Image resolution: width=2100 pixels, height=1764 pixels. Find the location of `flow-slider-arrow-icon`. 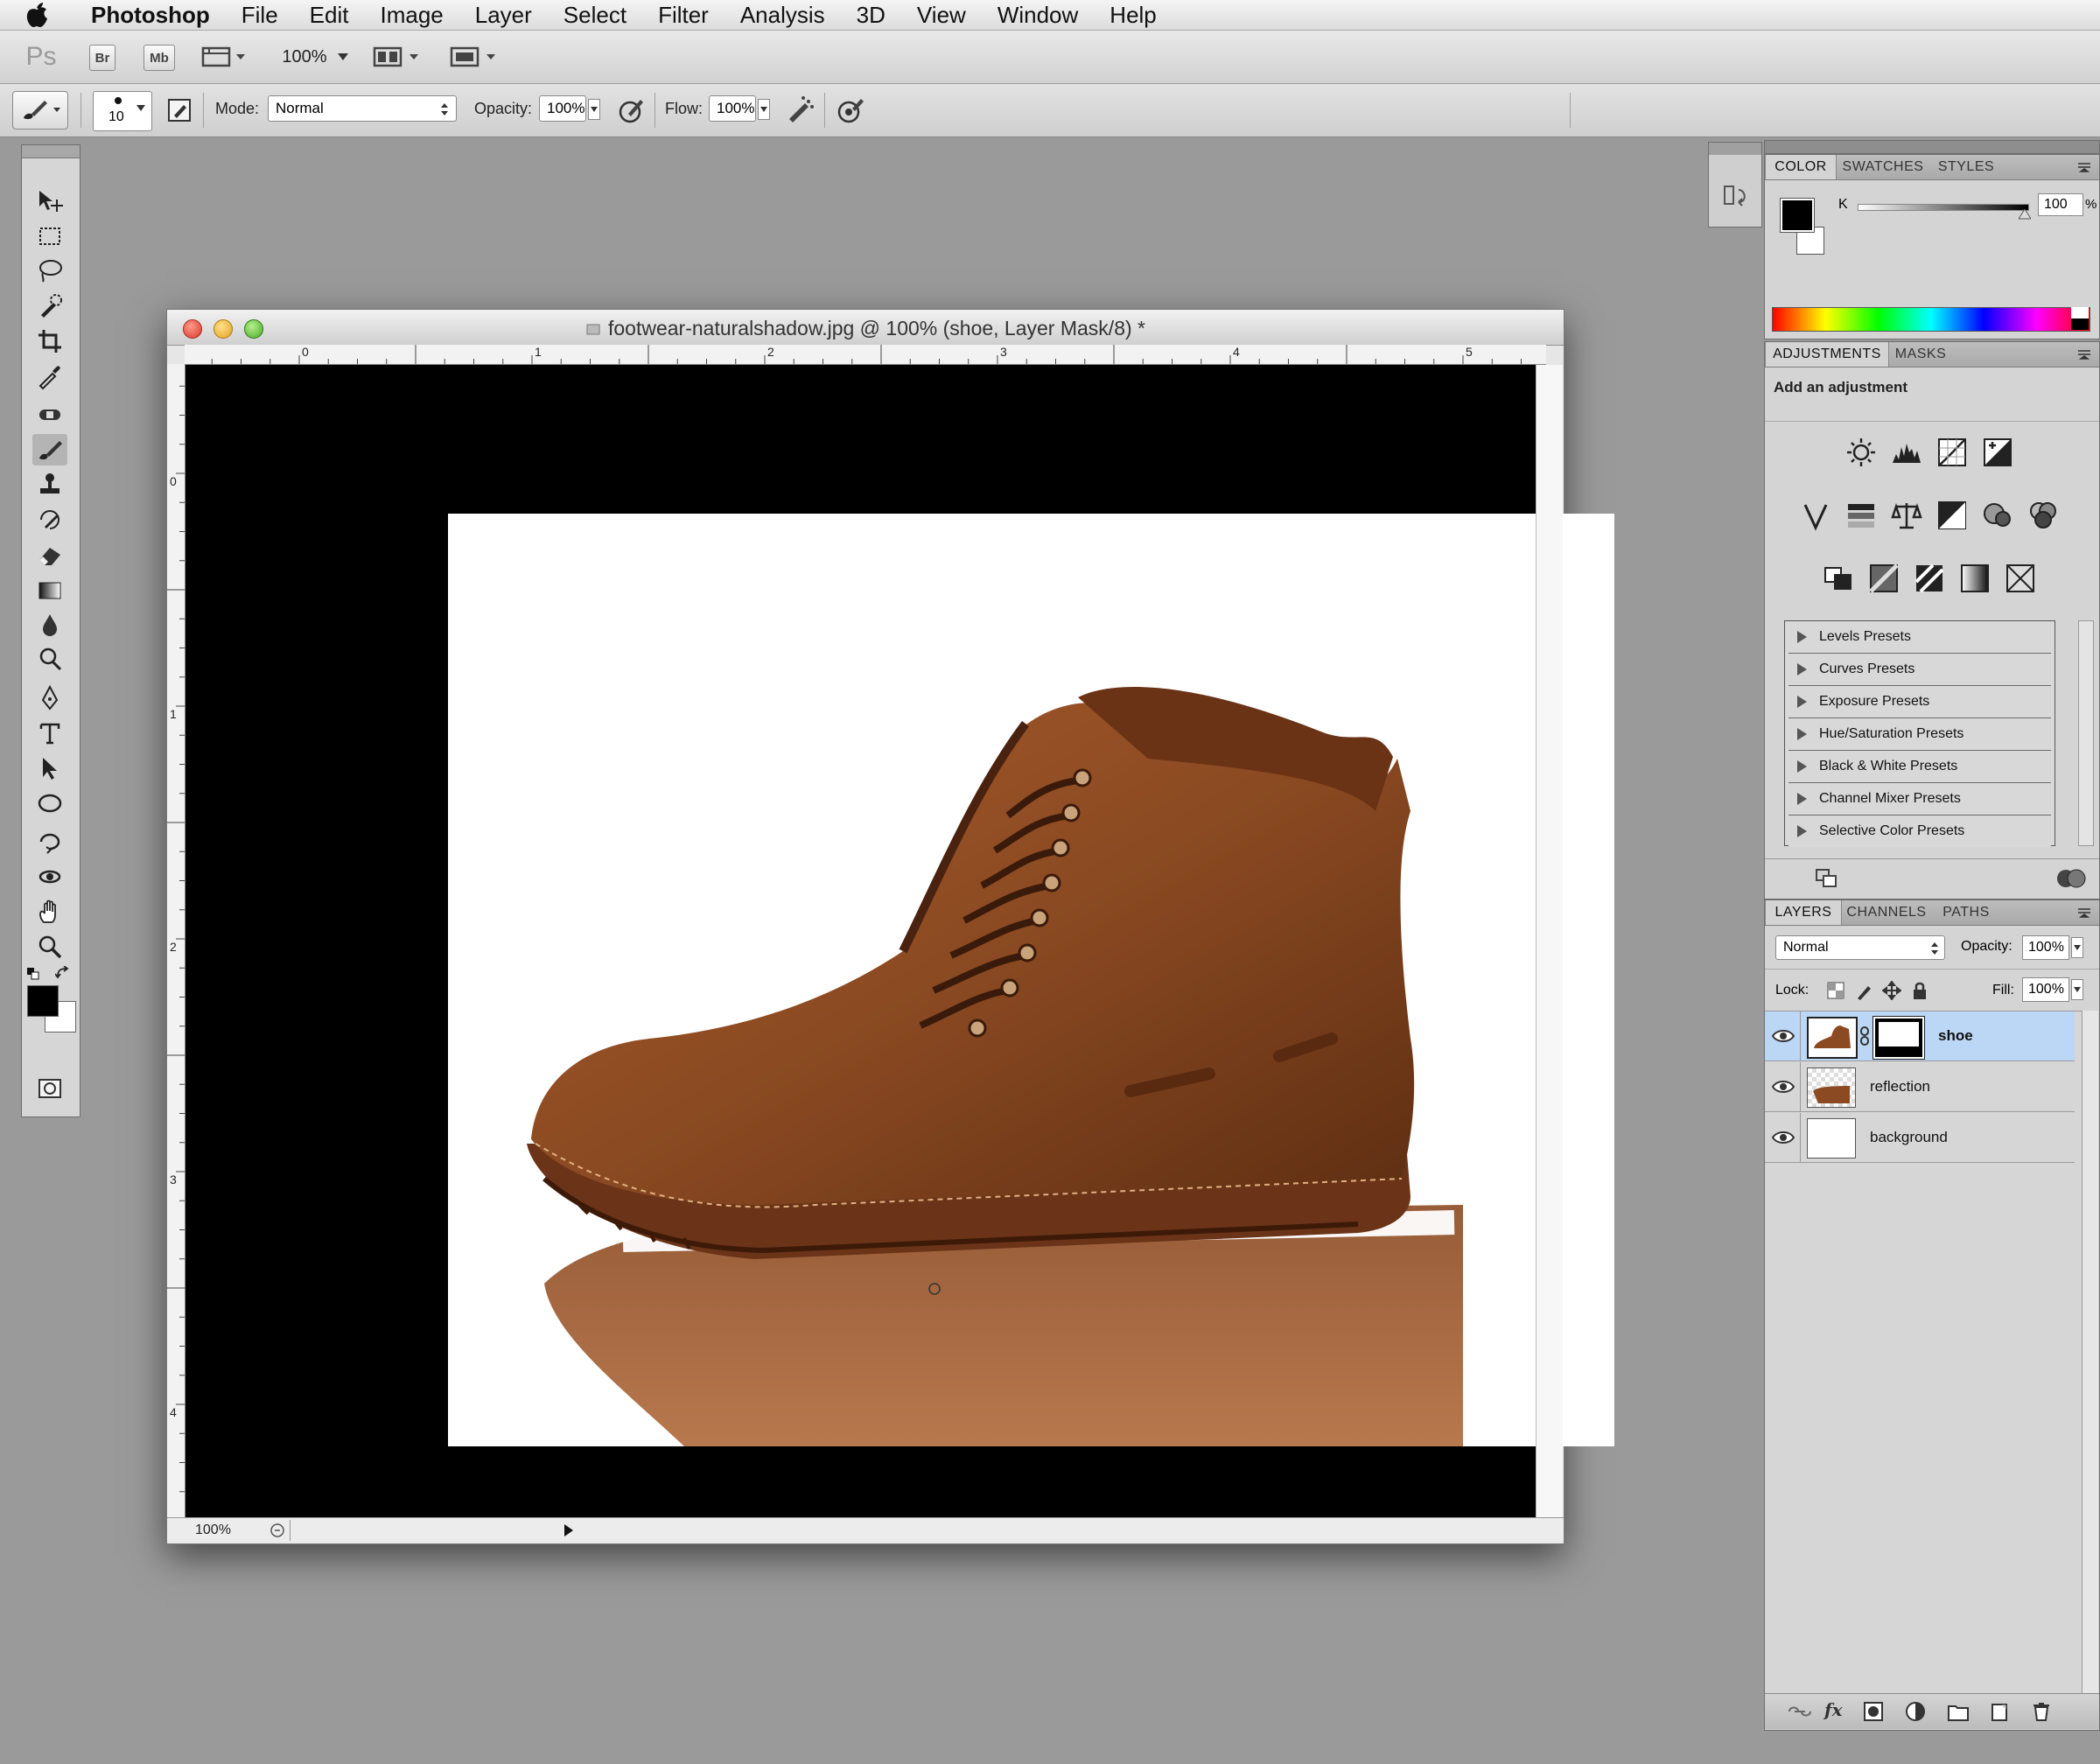

flow-slider-arrow-icon is located at coordinates (764, 109).